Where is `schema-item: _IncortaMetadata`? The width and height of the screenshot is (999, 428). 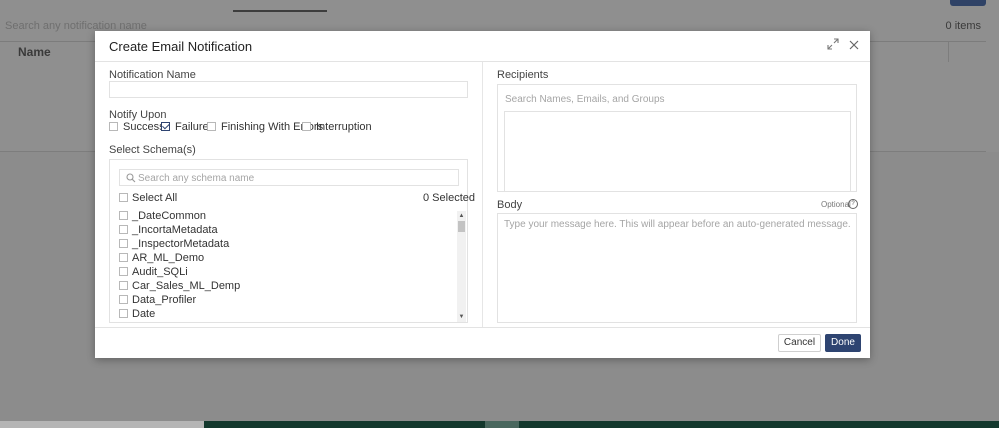 schema-item: _IncortaMetadata is located at coordinates (175, 230).